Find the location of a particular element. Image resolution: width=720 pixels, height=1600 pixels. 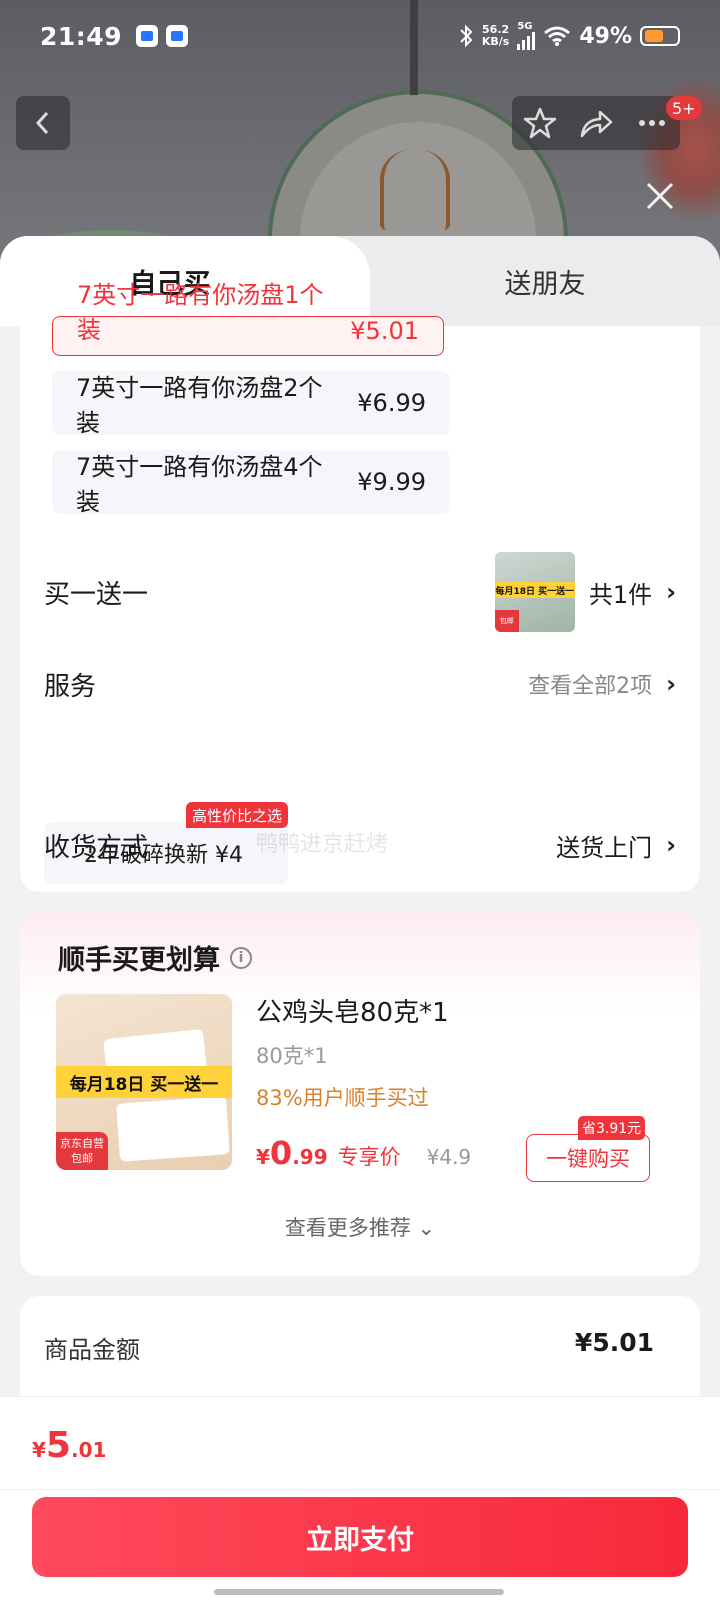

recommend-product-name: 公鸡头皂80克*1 is located at coordinates (352, 1010).